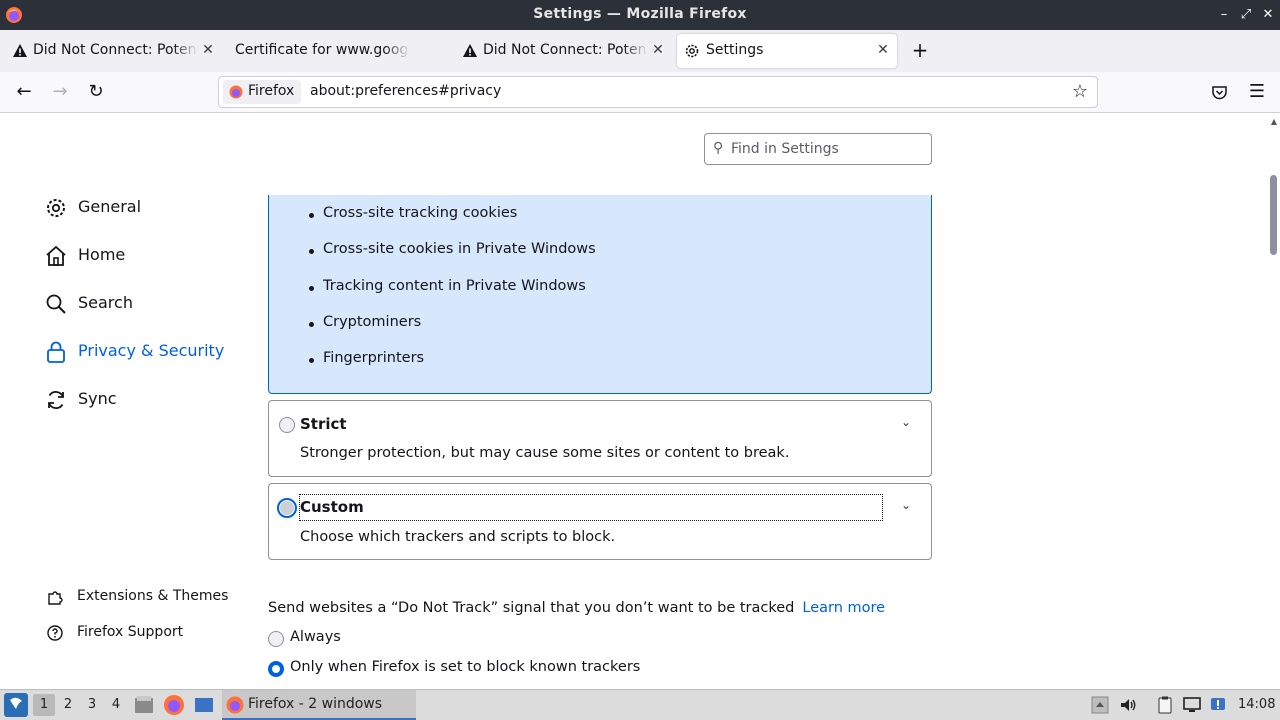 The width and height of the screenshot is (1280, 720). Describe the element at coordinates (144, 352) in the screenshot. I see `category-privacy-security: Privacy & Security` at that location.